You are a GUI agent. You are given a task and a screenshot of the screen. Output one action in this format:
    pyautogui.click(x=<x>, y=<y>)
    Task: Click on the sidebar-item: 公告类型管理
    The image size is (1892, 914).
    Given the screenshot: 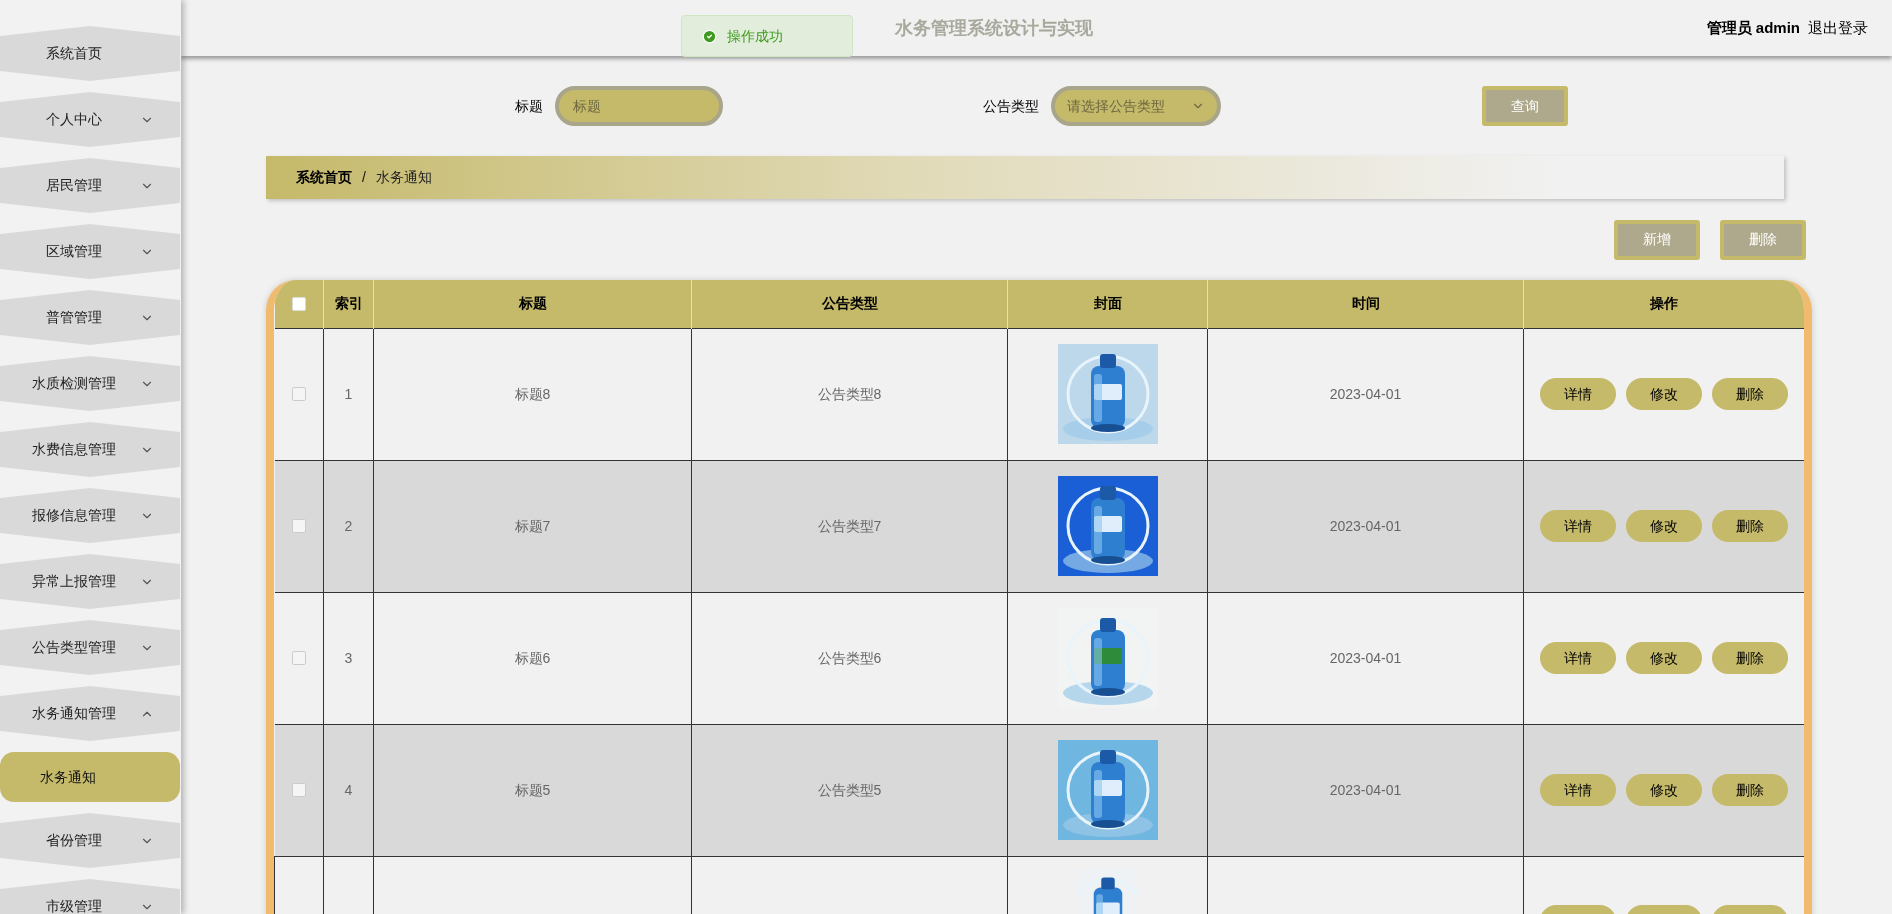 What is the action you would take?
    pyautogui.click(x=90, y=647)
    